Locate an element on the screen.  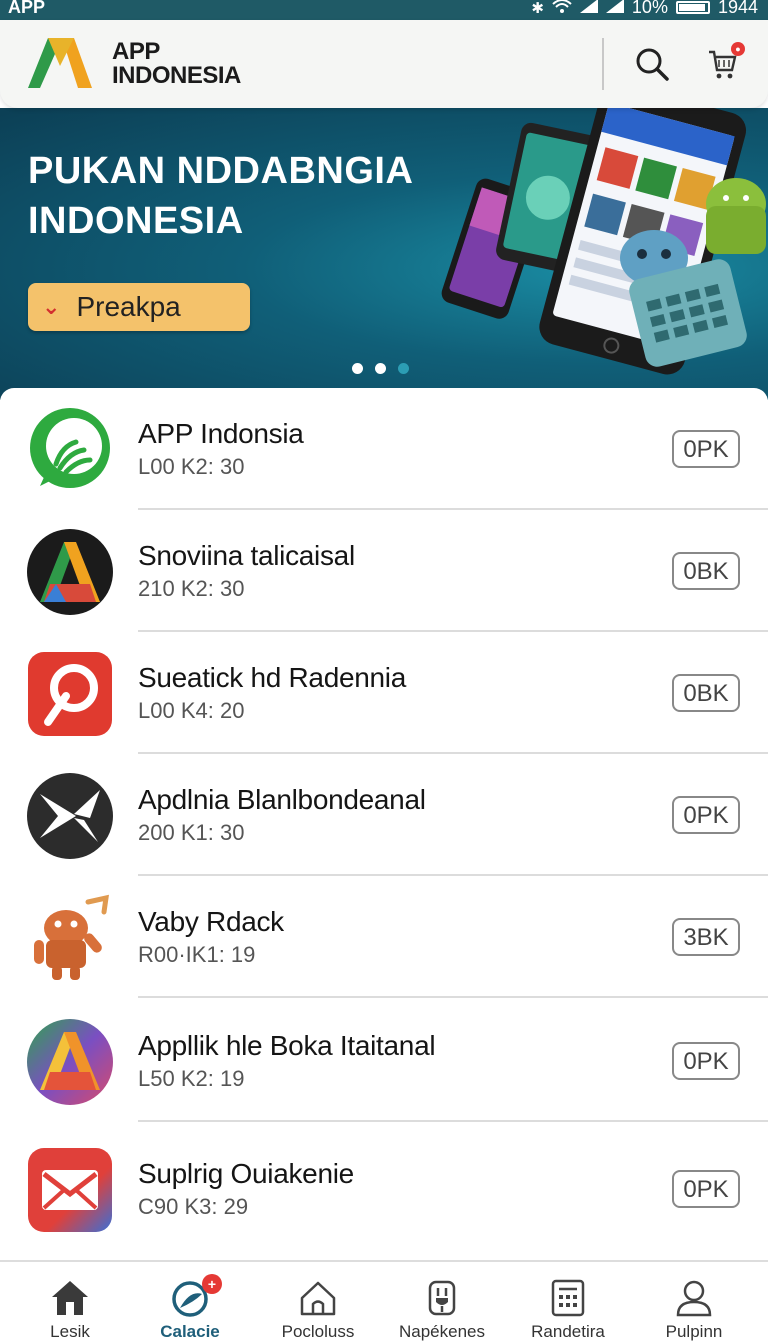
nav-badge: + is located at coordinates (212, 1284).